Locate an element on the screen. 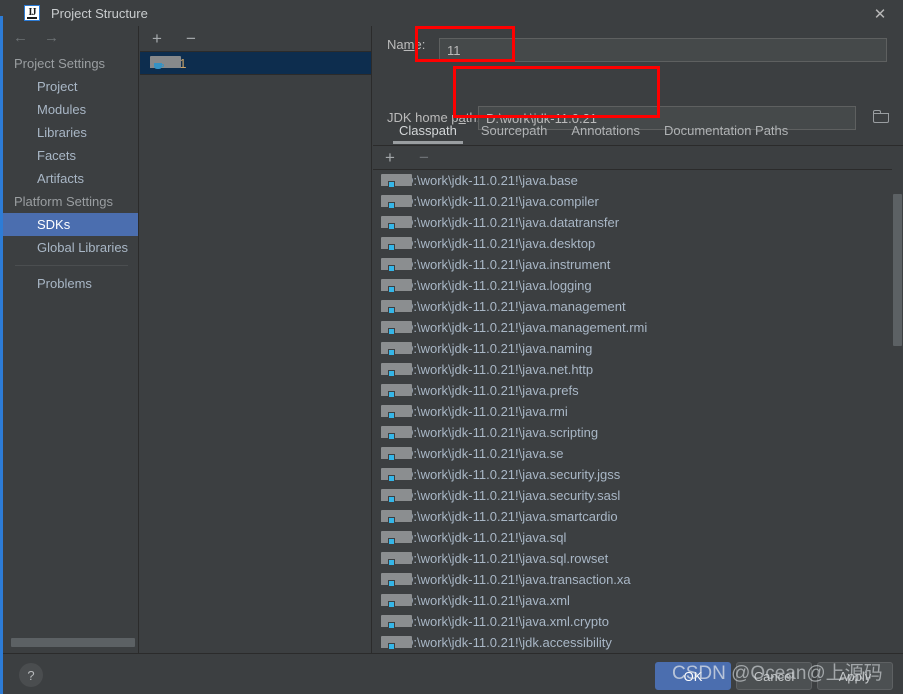  classpath-list-item-label: D:\work\jdk-11.0.21!\java.datatransfer is located at coordinates (512, 222).